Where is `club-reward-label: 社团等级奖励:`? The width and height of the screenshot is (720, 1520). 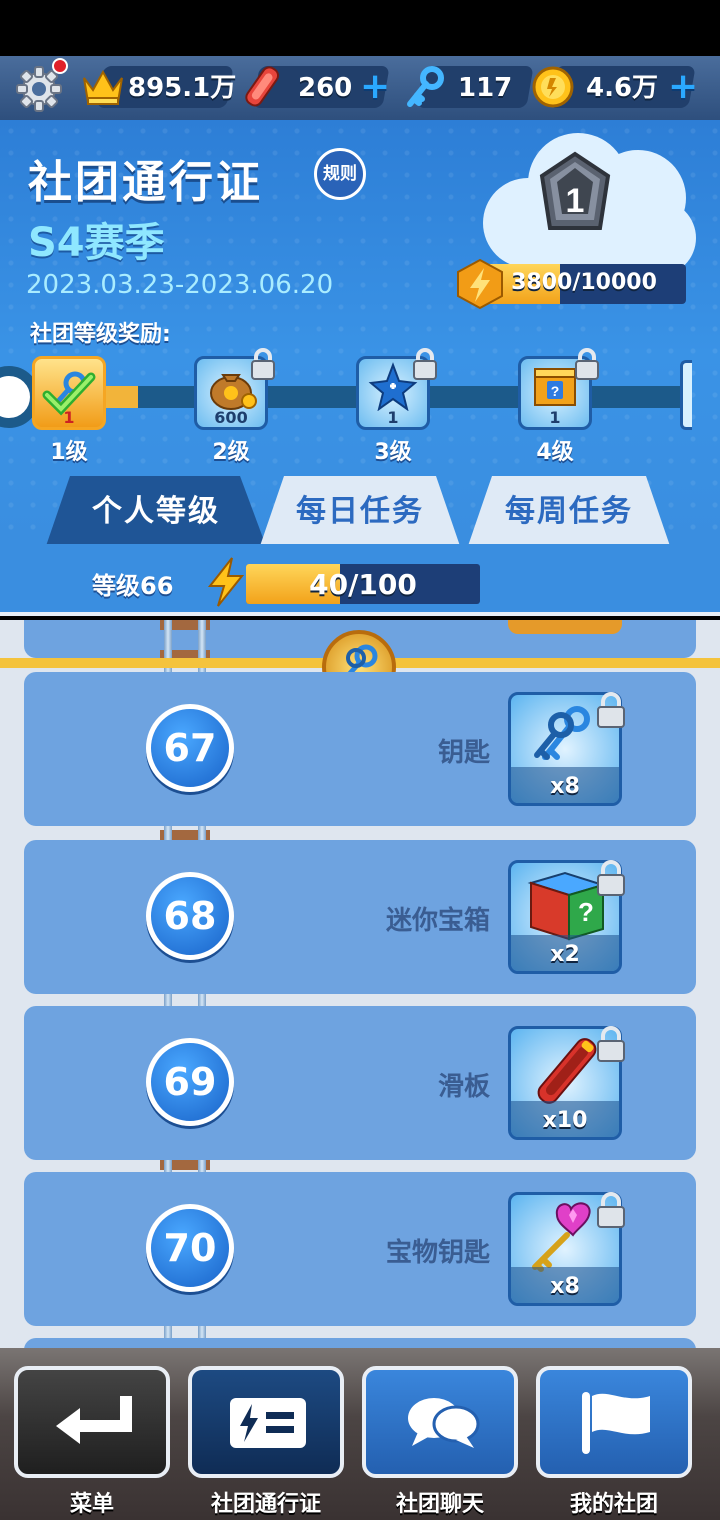 club-reward-label: 社团等级奖励: is located at coordinates (100, 334).